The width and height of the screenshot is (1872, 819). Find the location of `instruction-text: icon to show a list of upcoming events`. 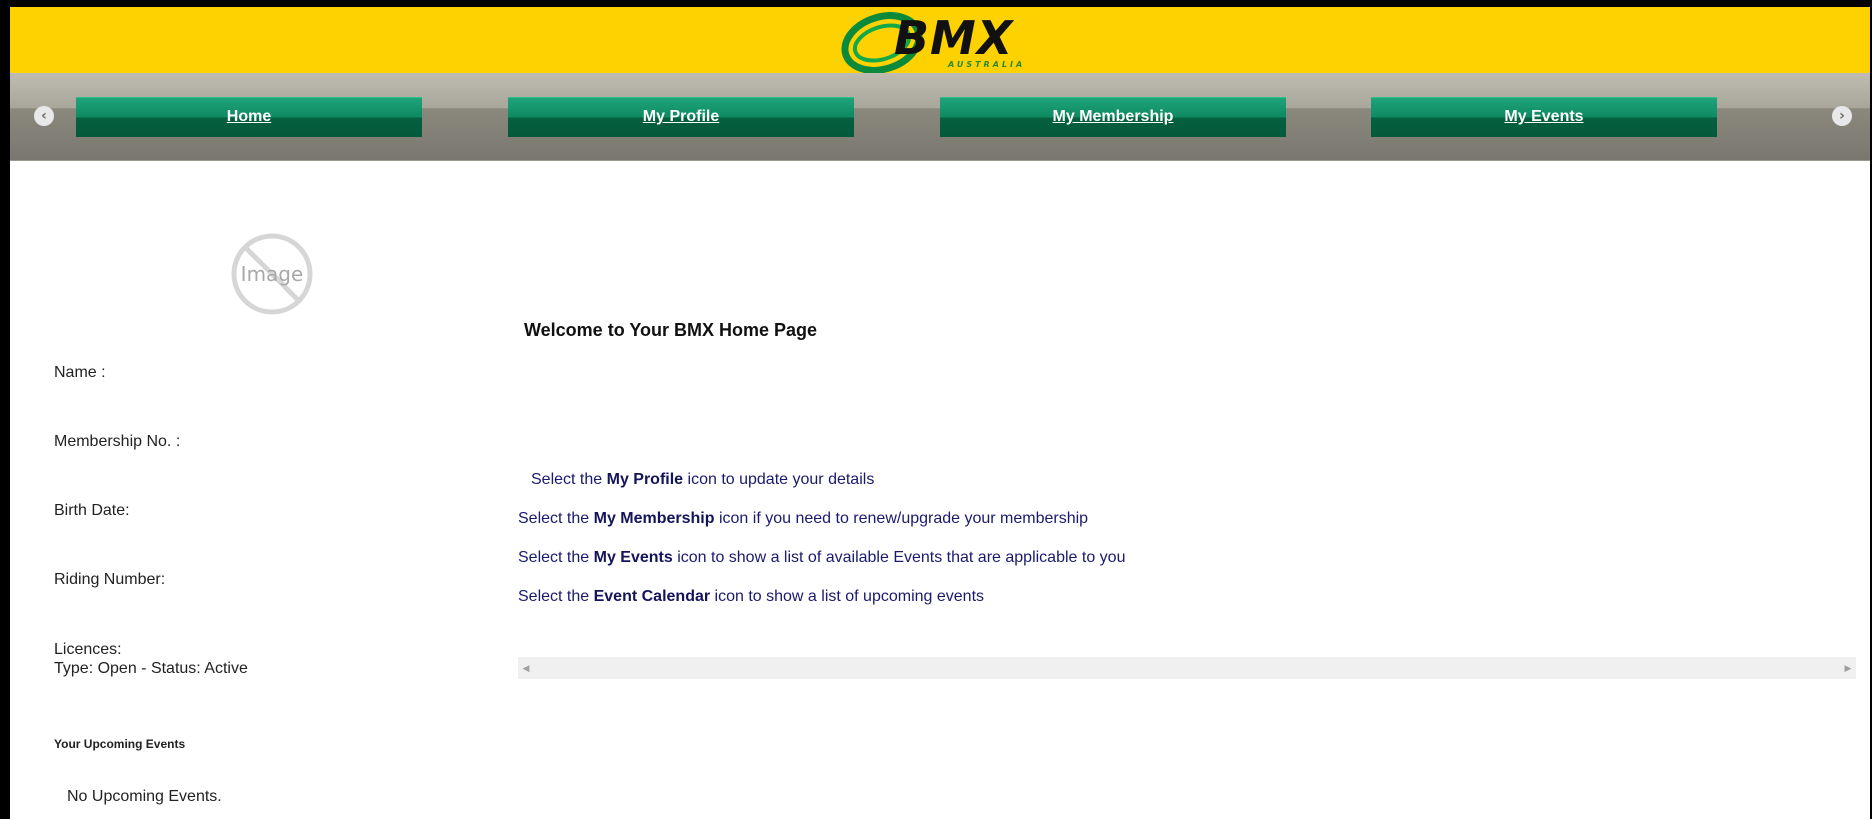

instruction-text: icon to show a list of upcoming events is located at coordinates (847, 596).